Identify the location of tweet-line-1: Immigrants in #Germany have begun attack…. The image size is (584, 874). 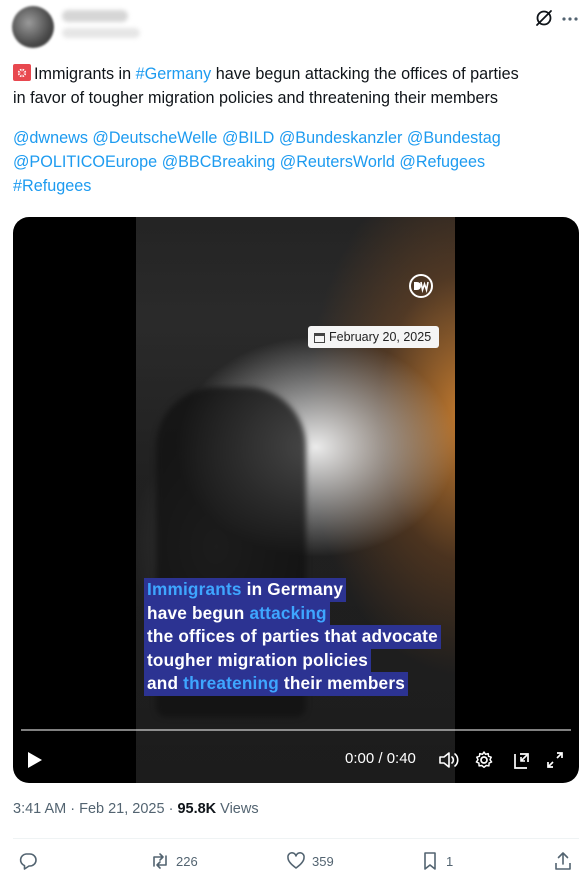
(293, 74).